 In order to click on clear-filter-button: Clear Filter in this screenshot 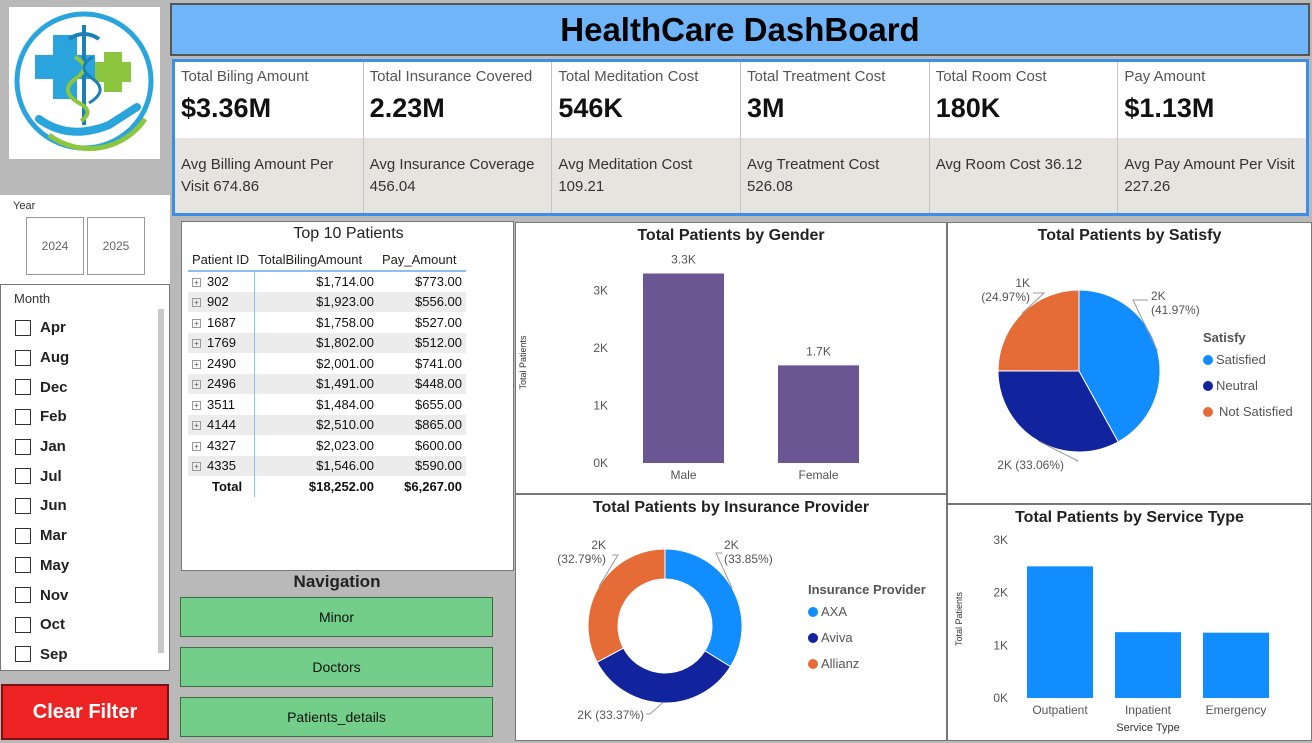, I will do `click(85, 712)`.